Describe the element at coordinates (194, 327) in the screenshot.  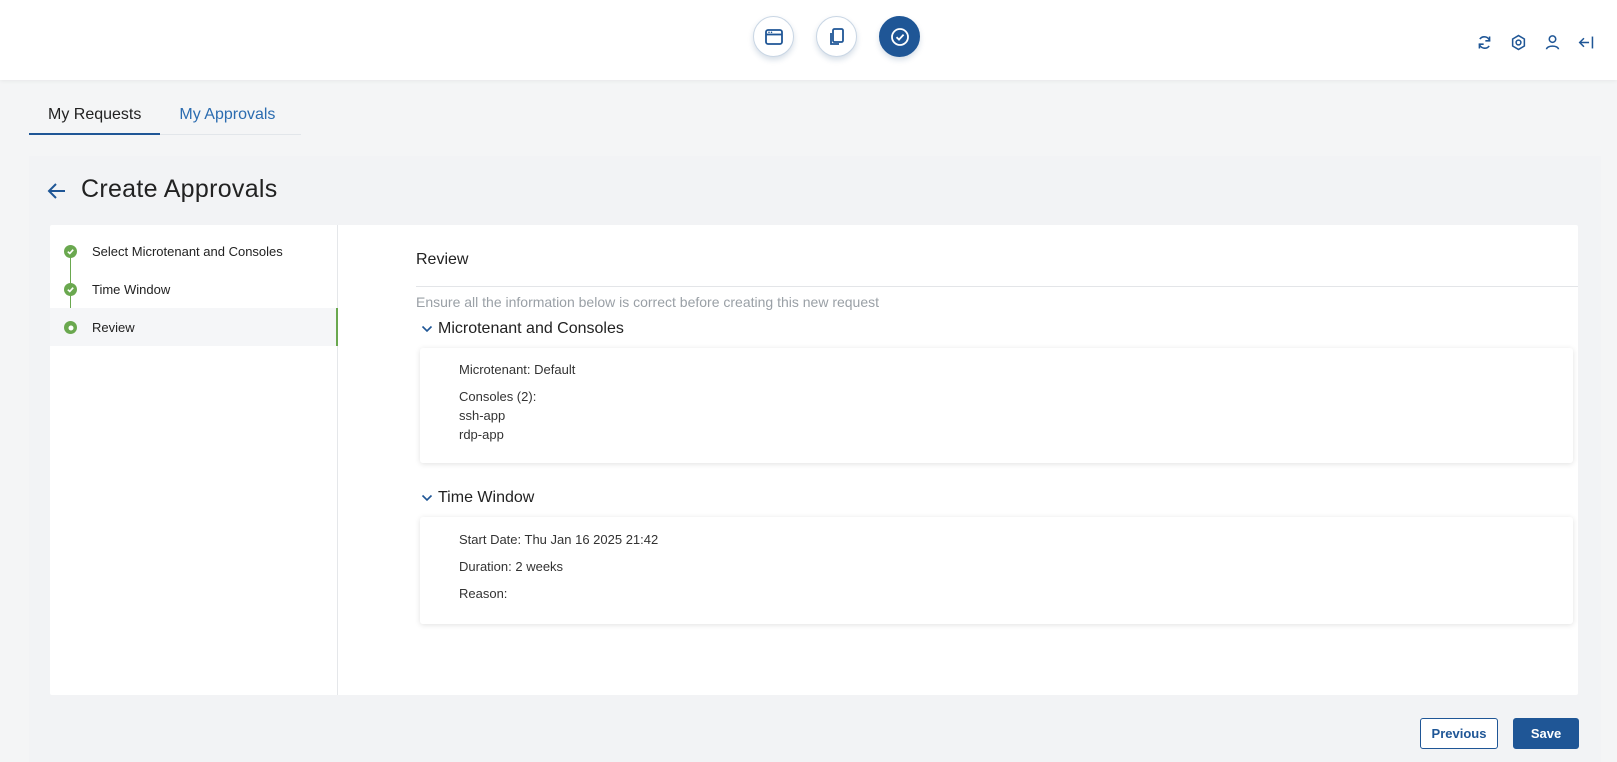
I see `step-review: Review` at that location.